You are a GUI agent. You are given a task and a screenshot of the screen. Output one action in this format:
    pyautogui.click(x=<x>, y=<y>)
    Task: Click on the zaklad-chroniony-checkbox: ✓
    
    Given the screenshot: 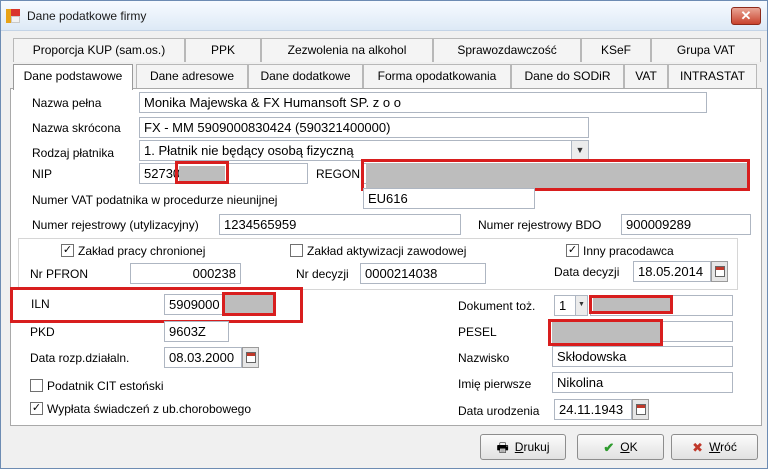 What is the action you would take?
    pyautogui.click(x=67, y=250)
    